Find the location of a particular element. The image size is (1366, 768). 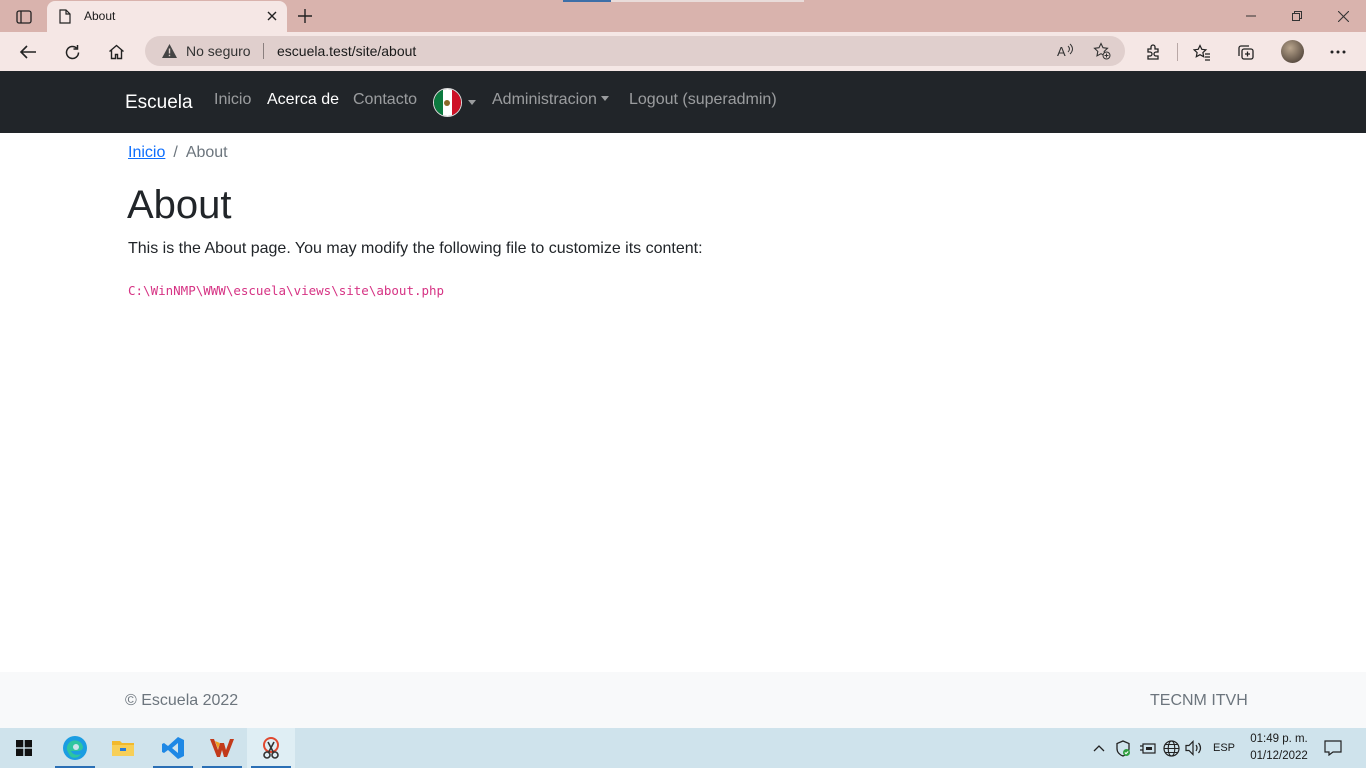

page-title: About is located at coordinates (179, 205).